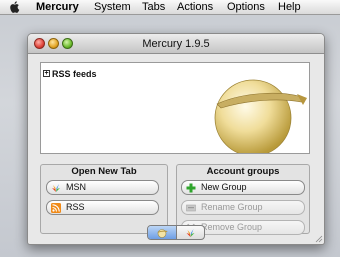 Image resolution: width=340 pixels, height=257 pixels. I want to click on tab-mercury, so click(162, 232).